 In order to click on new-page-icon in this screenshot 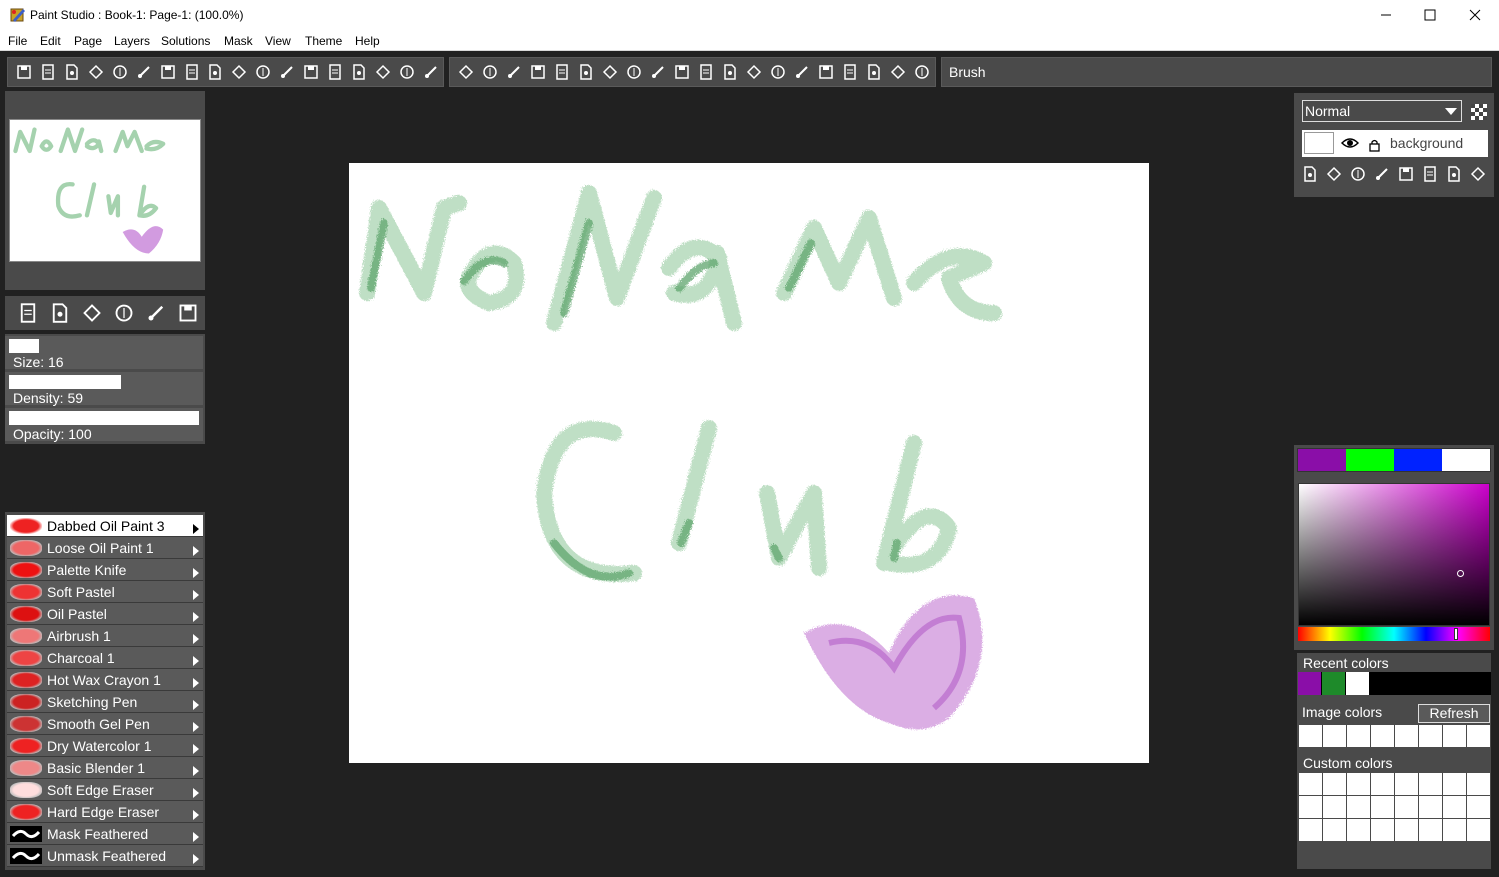, I will do `click(72, 72)`.